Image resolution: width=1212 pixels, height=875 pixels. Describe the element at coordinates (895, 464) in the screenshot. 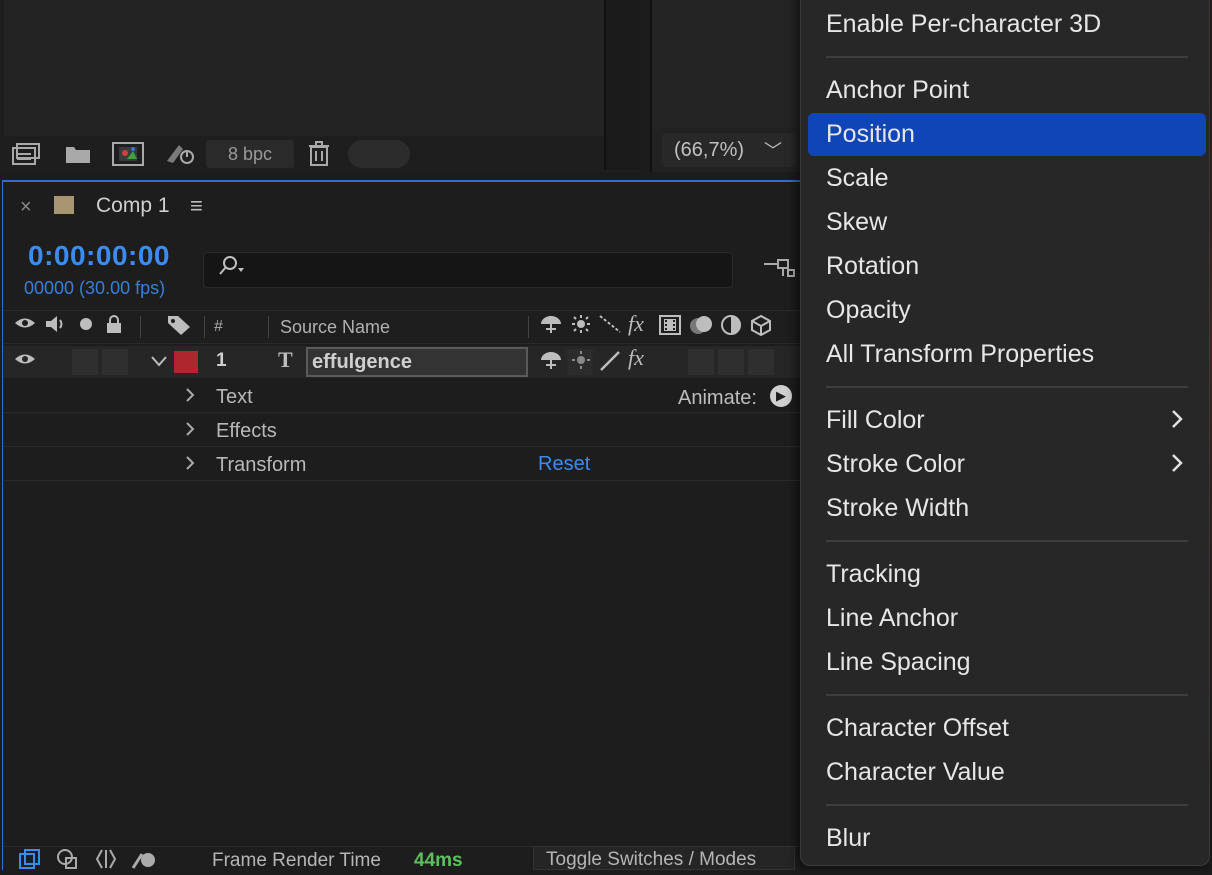

I see `menu-item-stroke-color: Stroke Color` at that location.